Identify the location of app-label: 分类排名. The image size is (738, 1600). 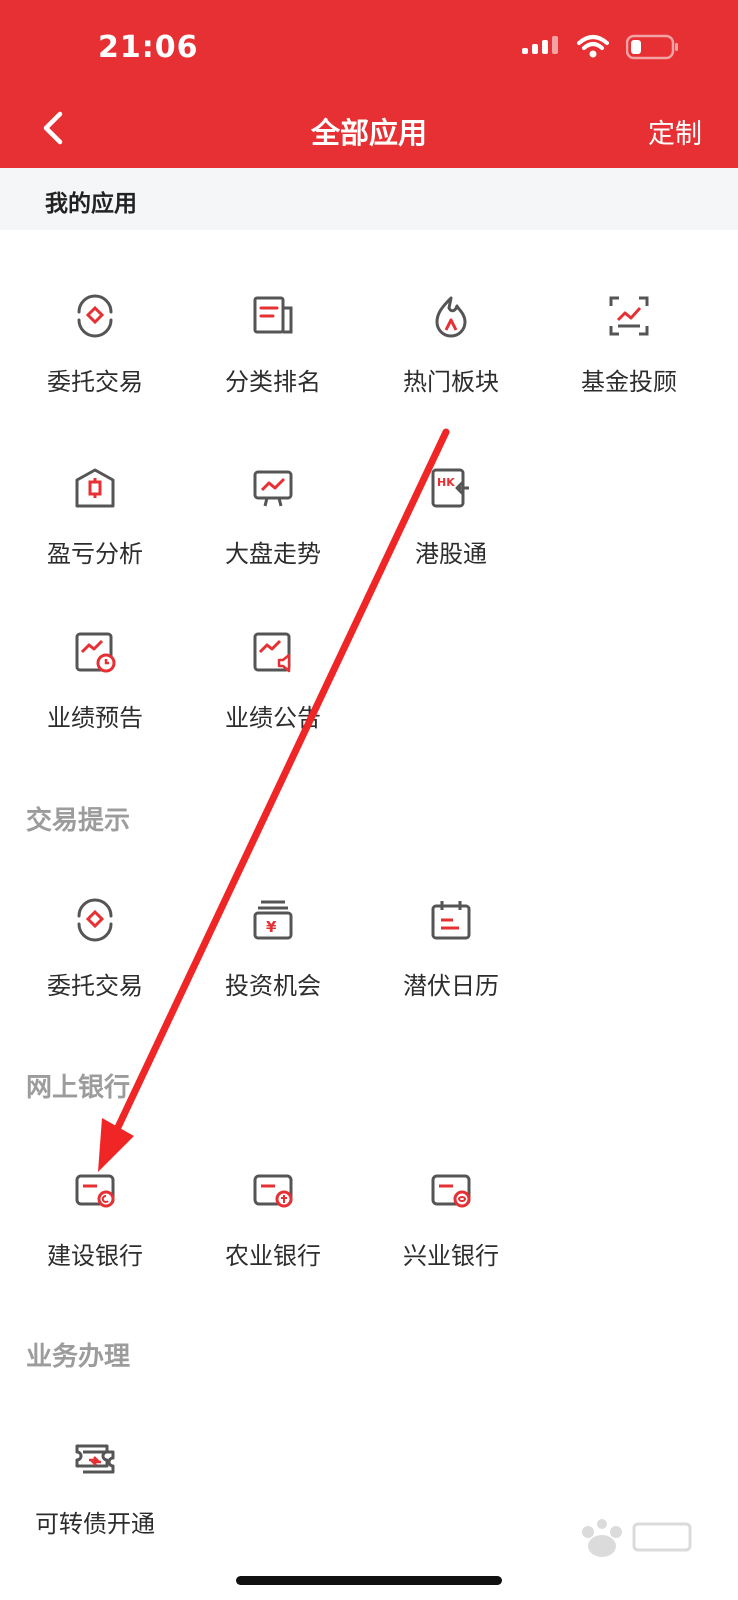
(273, 382).